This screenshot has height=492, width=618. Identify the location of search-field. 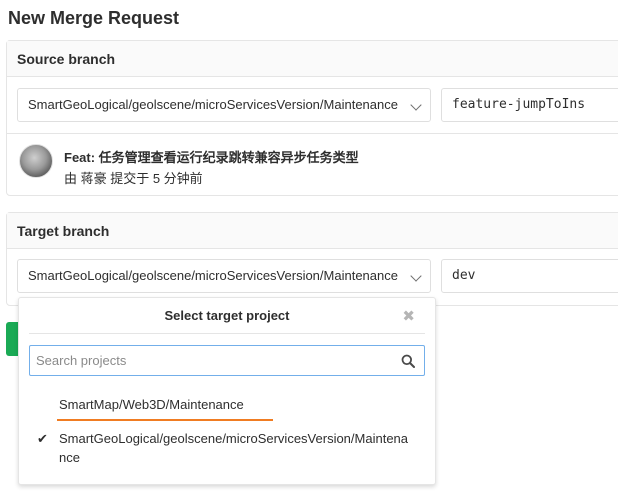
(227, 360).